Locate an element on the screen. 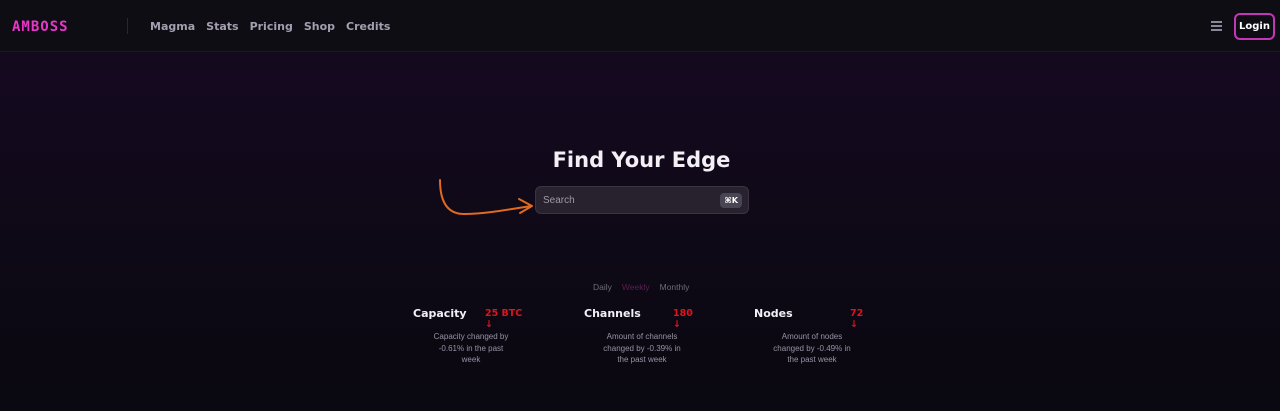 This screenshot has height=411, width=1280. nav-pricing: Pricing is located at coordinates (271, 27).